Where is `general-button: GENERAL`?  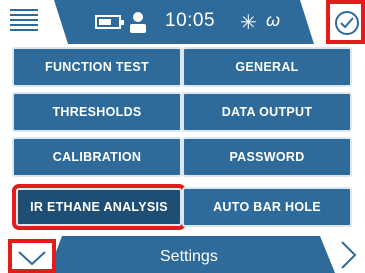 general-button: GENERAL is located at coordinates (267, 67).